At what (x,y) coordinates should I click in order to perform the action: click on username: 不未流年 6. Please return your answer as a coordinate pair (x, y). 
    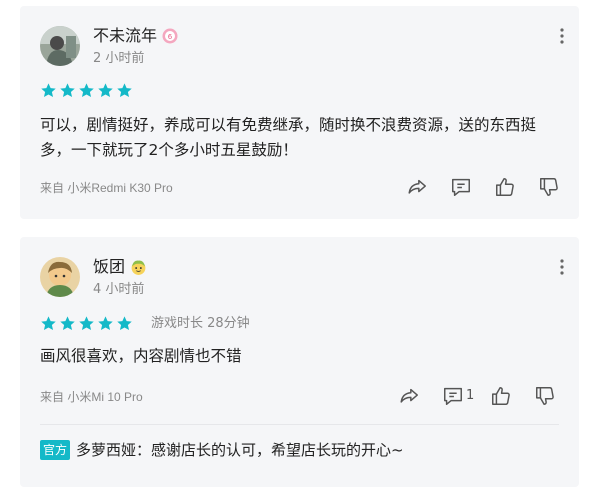
    Looking at the image, I should click on (135, 36).